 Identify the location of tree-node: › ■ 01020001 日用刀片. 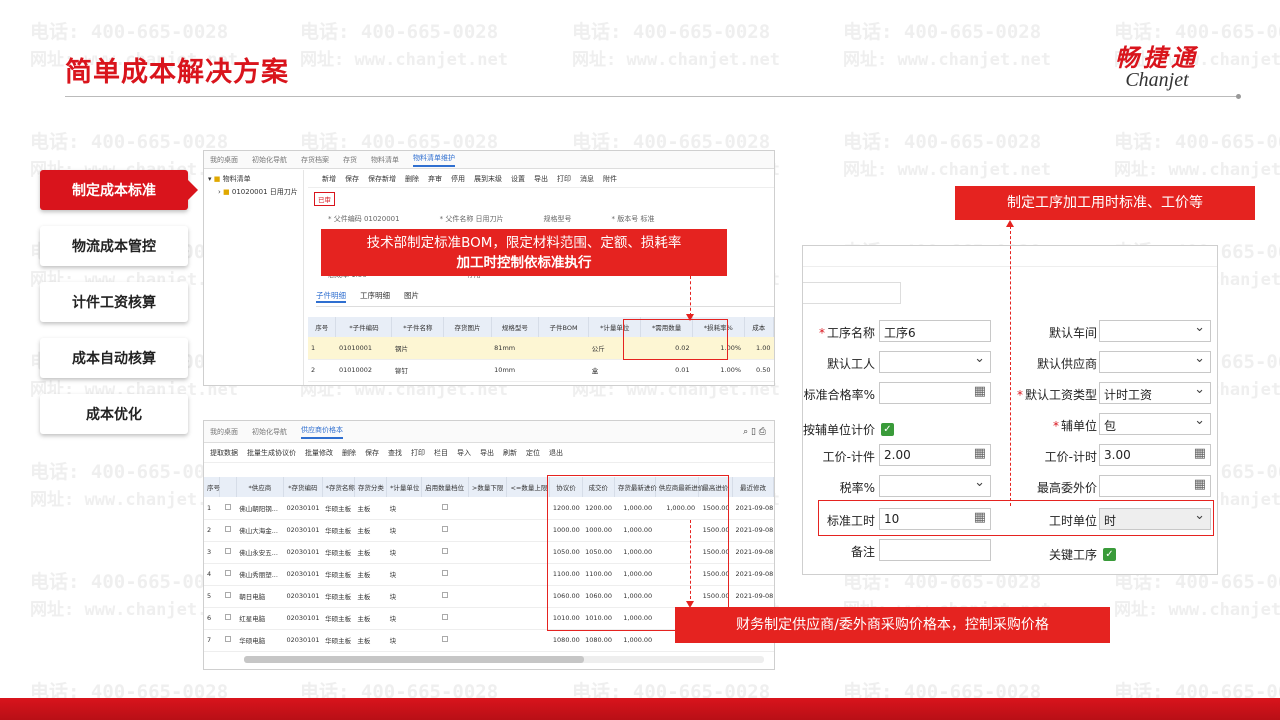
(253, 192).